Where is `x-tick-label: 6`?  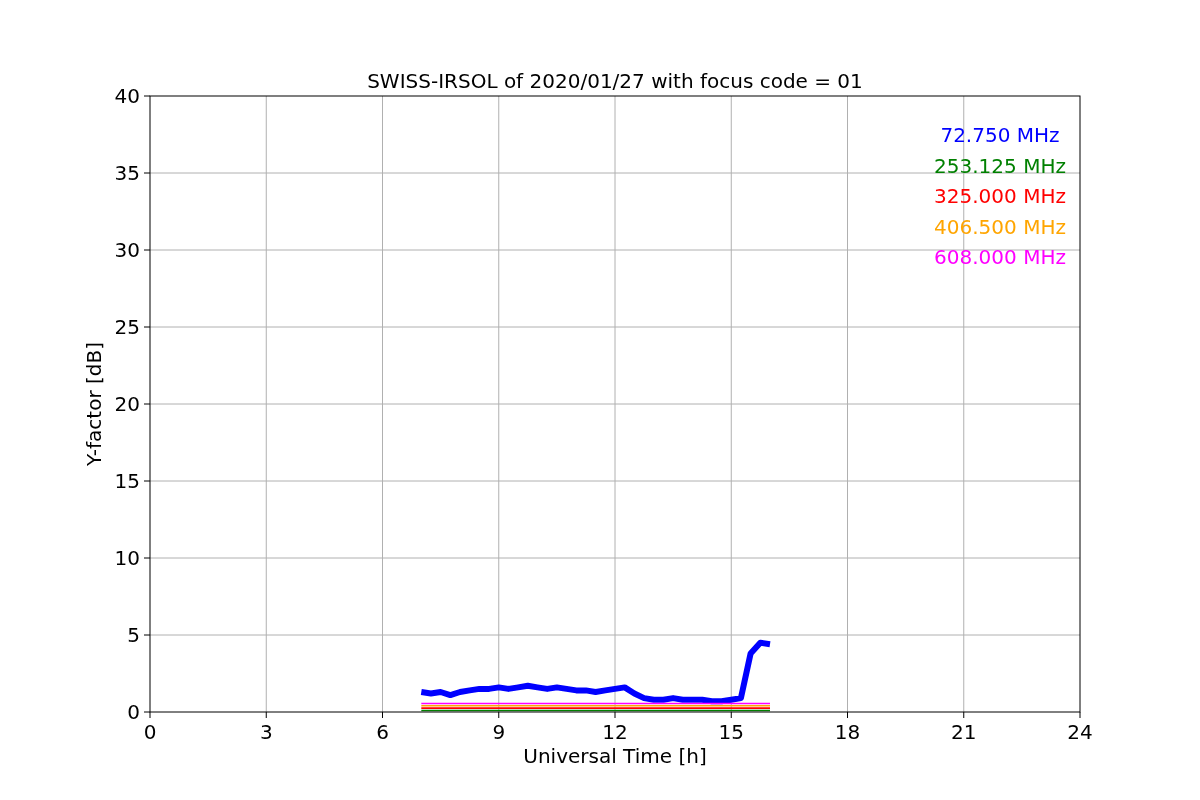 x-tick-label: 6 is located at coordinates (382, 732).